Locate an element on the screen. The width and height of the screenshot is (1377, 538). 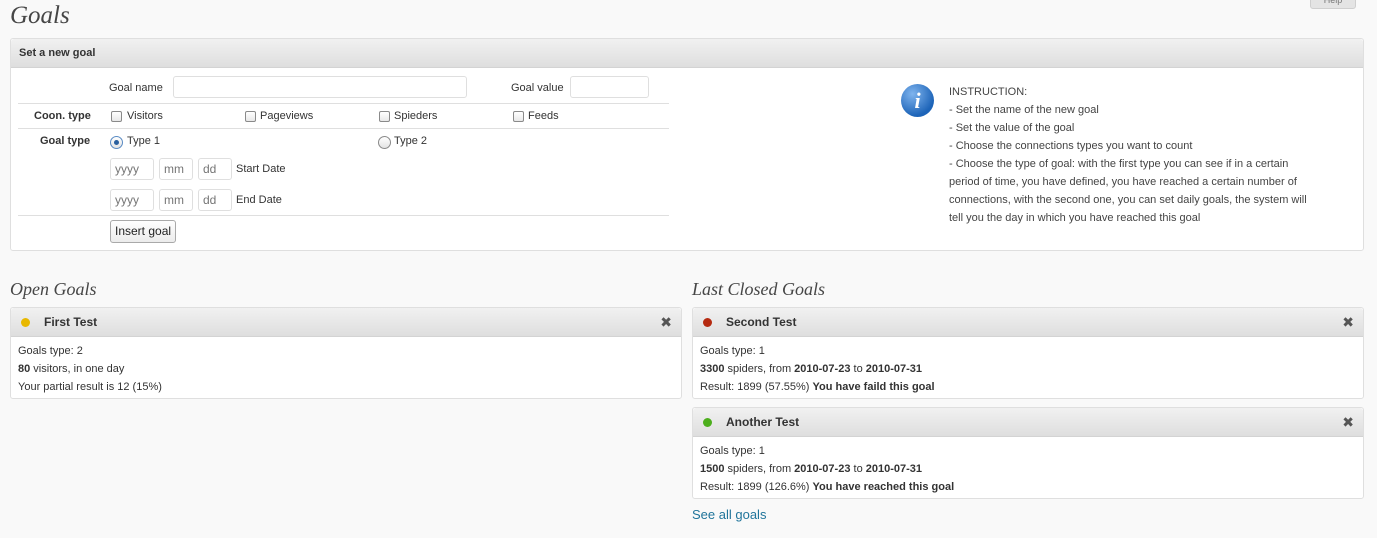
start-day-input is located at coordinates (215, 169).